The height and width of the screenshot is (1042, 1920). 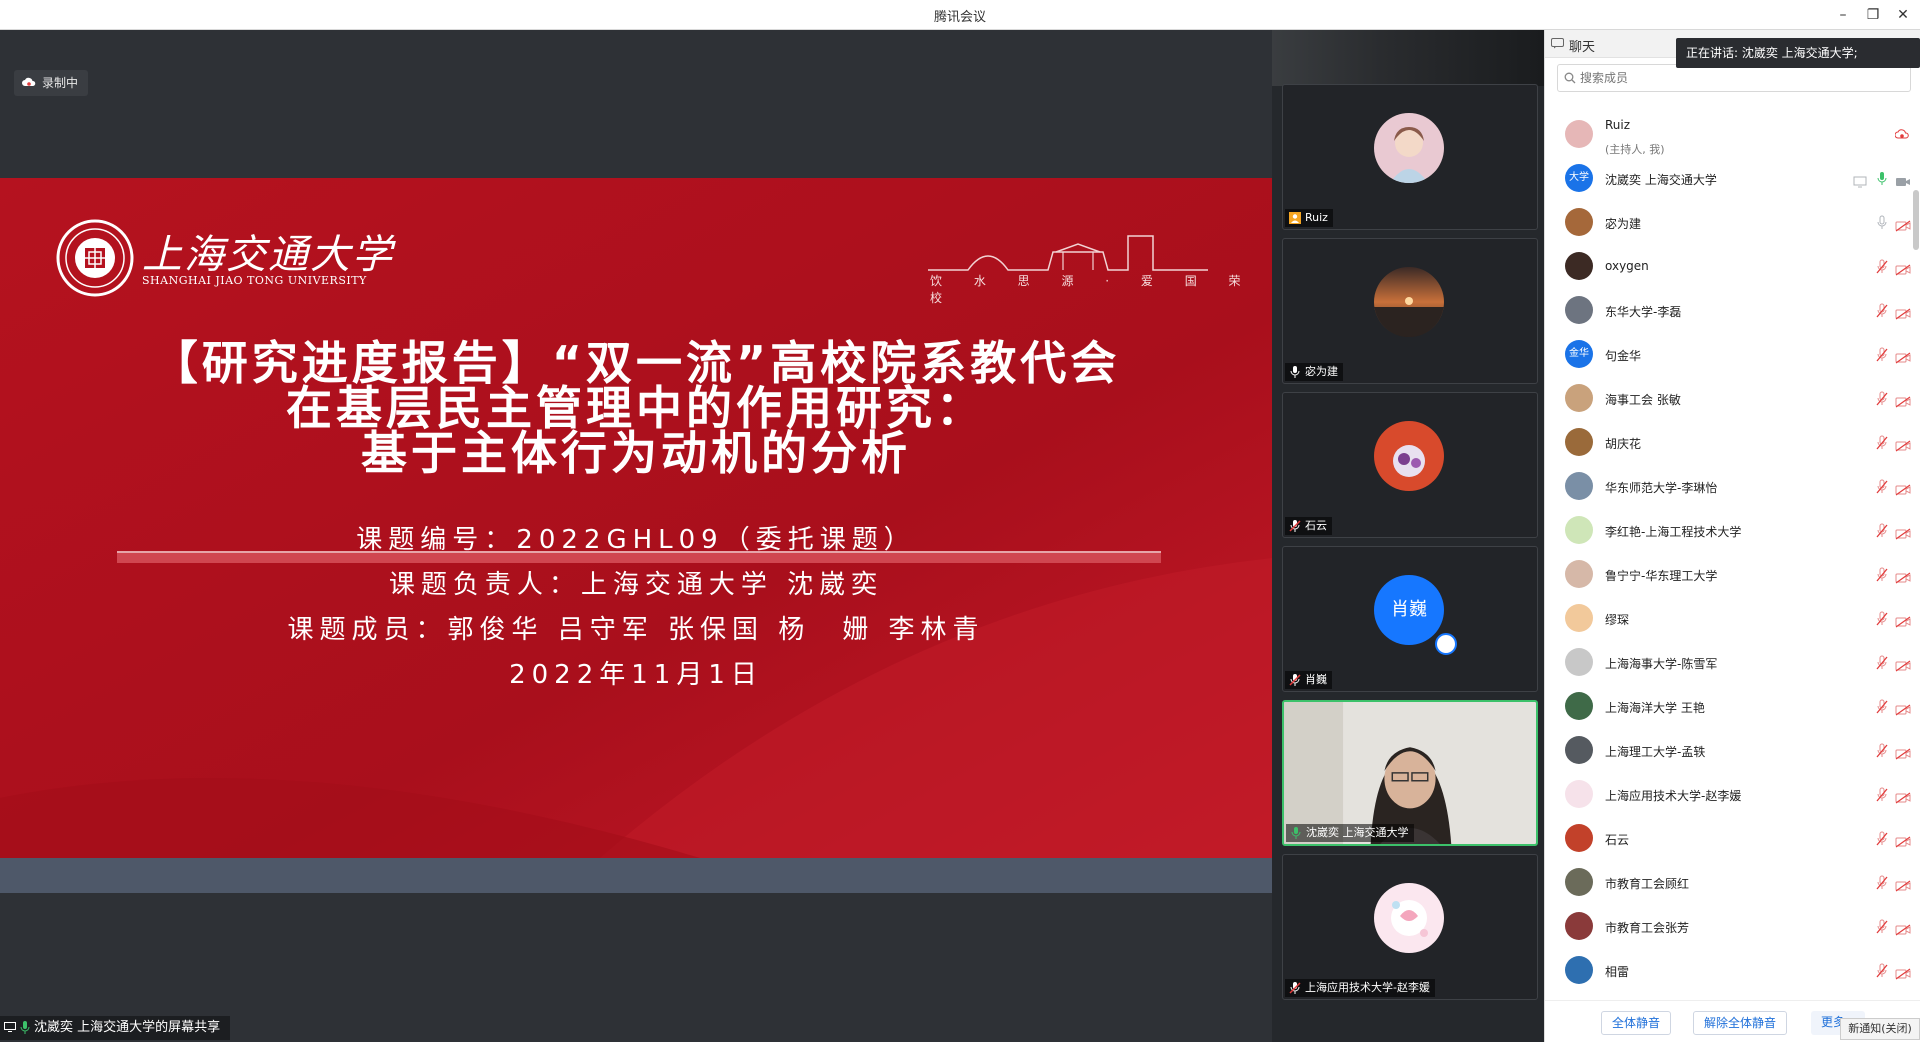 I want to click on member-row: 上海应用技术大学-赵李媛, so click(x=1732, y=794).